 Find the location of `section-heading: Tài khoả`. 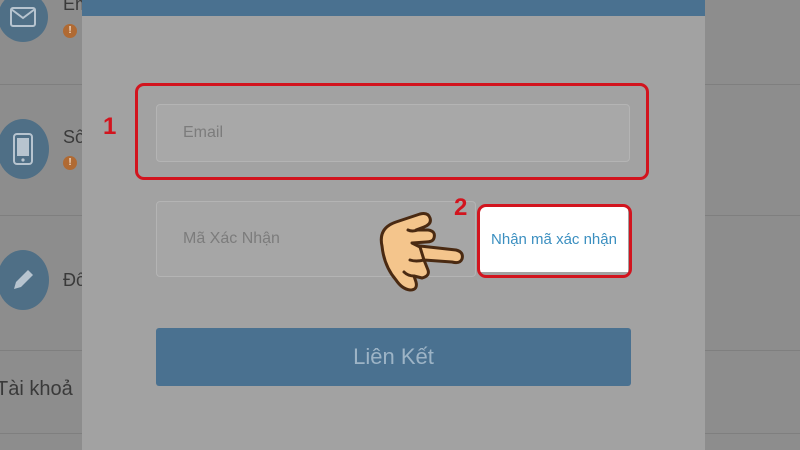

section-heading: Tài khoả is located at coordinates (36, 389).